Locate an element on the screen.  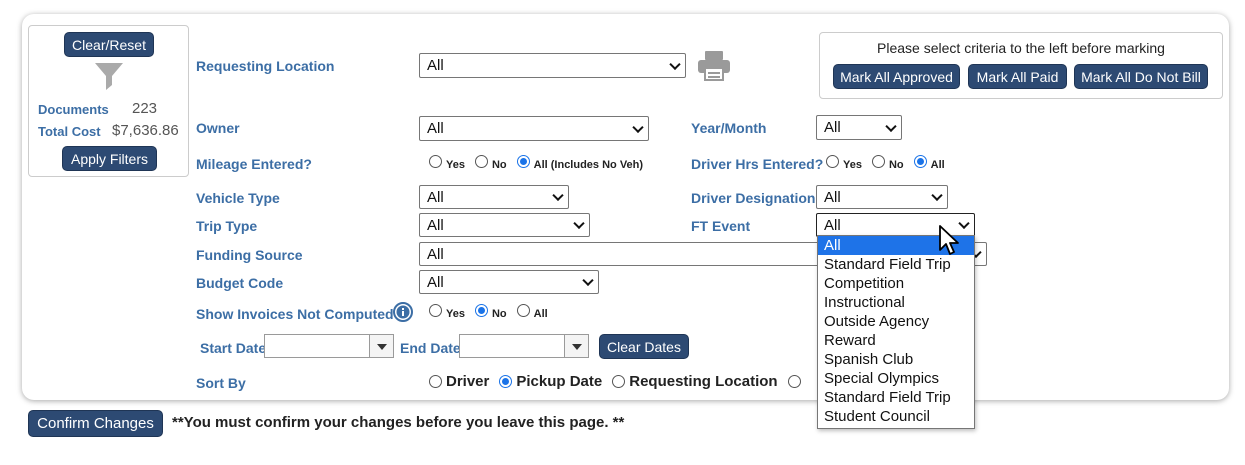
mileage-yes-label: Yes is located at coordinates (455, 164).